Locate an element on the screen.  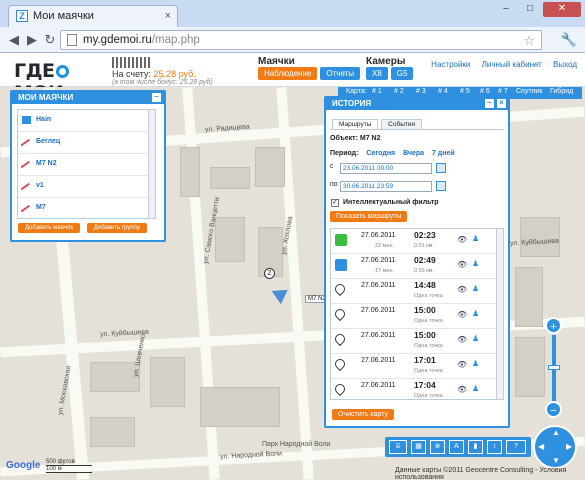
wrench-icon: 🔧 is located at coordinates (569, 40).